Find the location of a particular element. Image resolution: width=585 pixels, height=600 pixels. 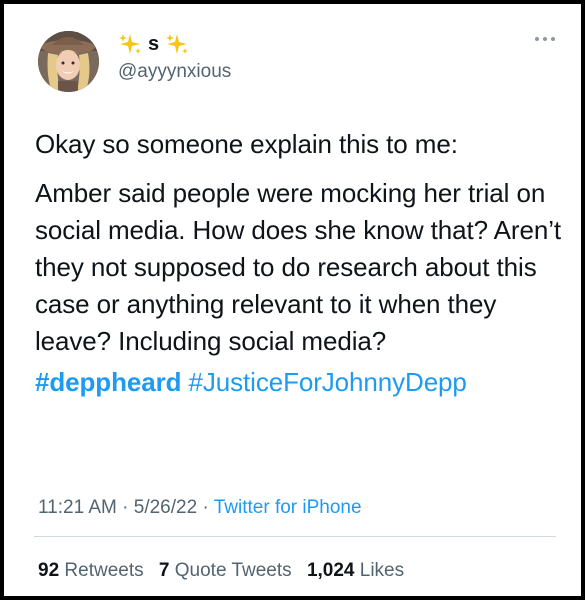

engagement-stats: 92 Retweets 7 Quote Tweets 1,024 Likes is located at coordinates (226, 571).